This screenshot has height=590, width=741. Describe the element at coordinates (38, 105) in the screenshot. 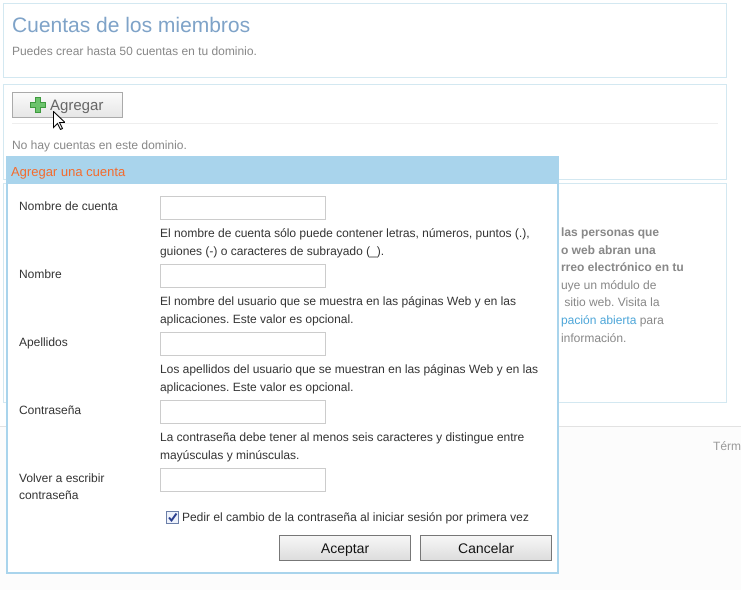

I see `plus-icon` at that location.